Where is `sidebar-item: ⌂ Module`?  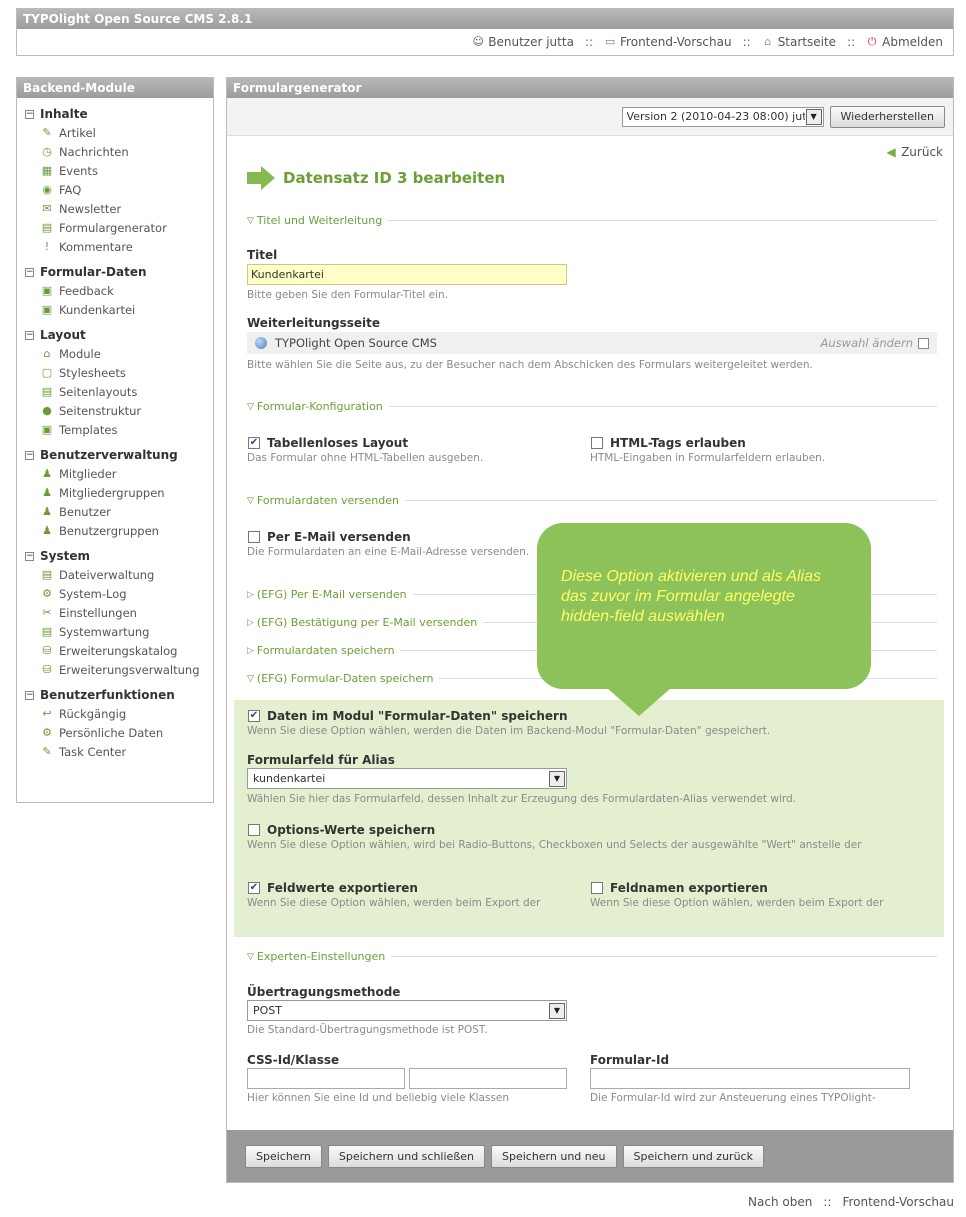 sidebar-item: ⌂ Module is located at coordinates (115, 353).